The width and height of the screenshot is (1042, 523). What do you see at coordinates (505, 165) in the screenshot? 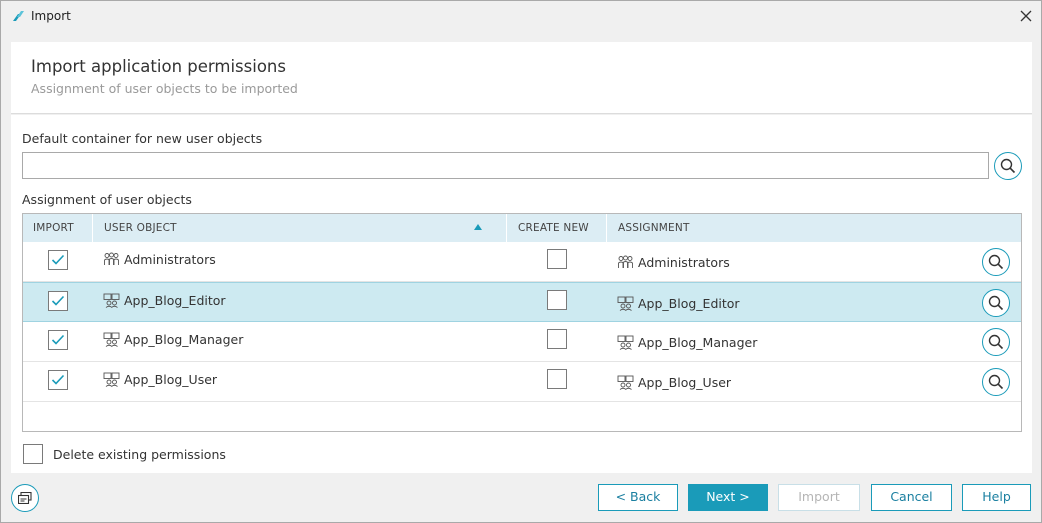
I see `container-input` at bounding box center [505, 165].